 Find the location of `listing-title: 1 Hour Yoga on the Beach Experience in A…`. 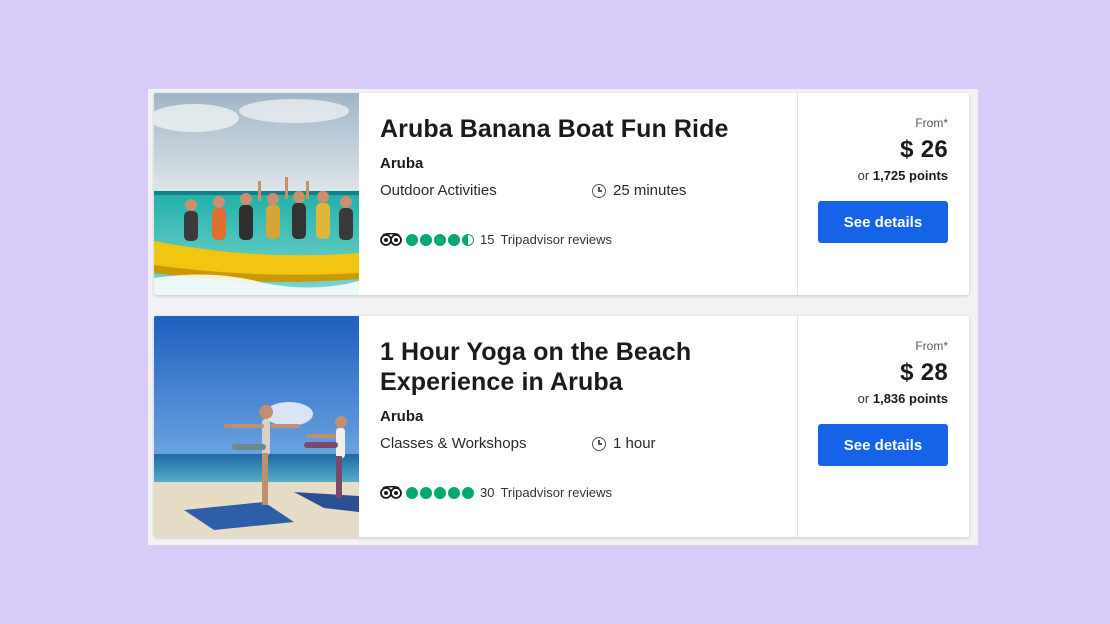

listing-title: 1 Hour Yoga on the Beach Experience in A… is located at coordinates (560, 367).